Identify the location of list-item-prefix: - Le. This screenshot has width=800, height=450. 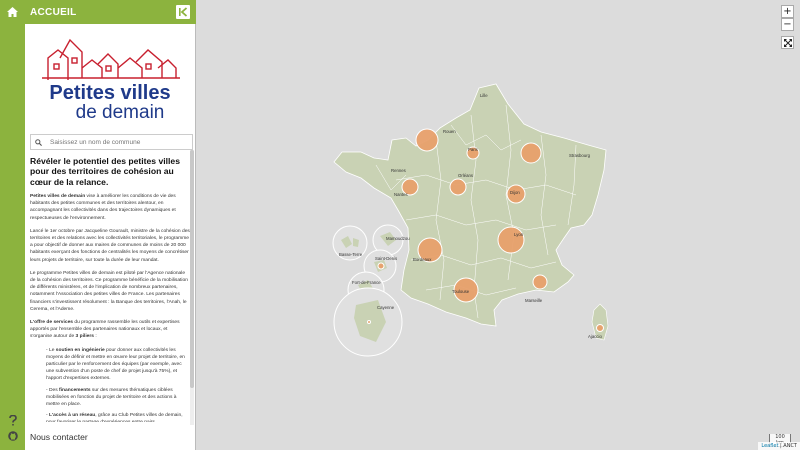
(51, 350).